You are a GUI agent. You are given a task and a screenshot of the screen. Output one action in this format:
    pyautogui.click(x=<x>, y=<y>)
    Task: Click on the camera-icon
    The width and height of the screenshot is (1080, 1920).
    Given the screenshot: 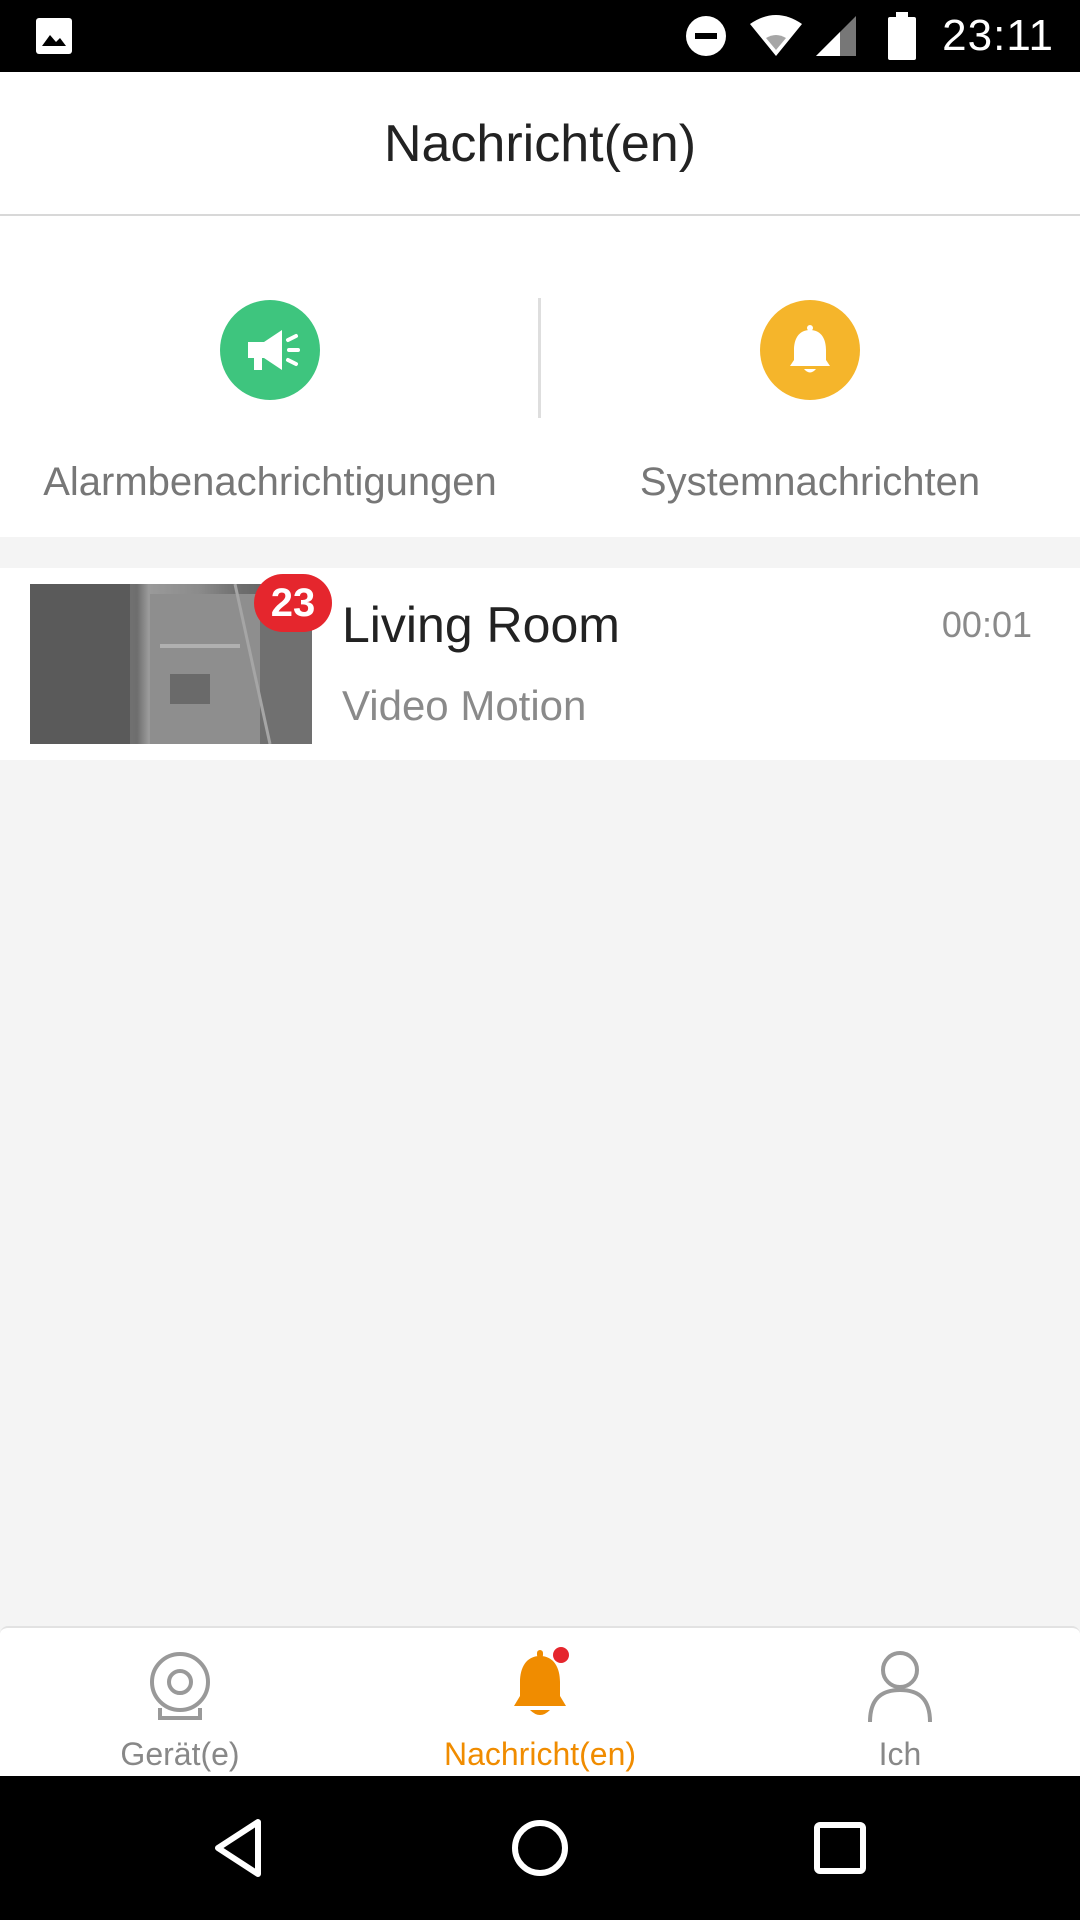 What is the action you would take?
    pyautogui.click(x=180, y=1686)
    